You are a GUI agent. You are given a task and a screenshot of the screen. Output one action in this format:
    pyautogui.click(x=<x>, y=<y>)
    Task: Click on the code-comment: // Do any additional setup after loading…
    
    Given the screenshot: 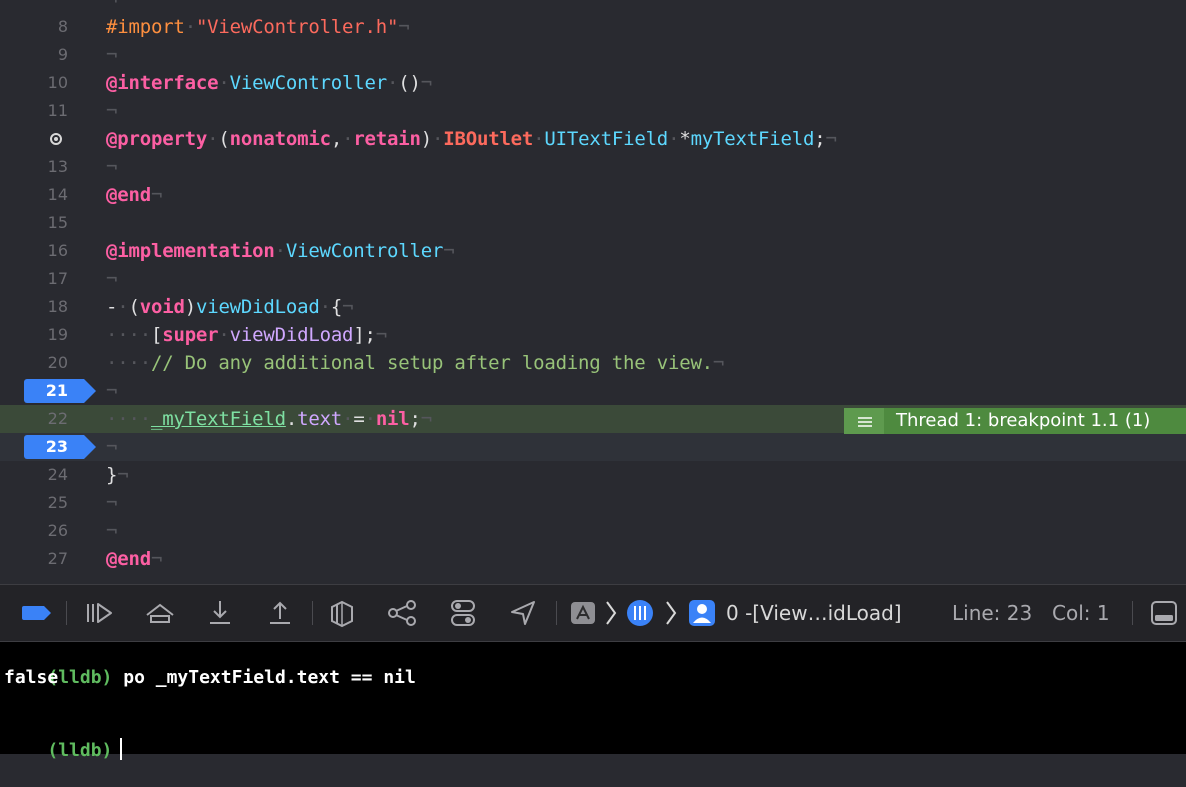 What is the action you would take?
    pyautogui.click(x=431, y=363)
    